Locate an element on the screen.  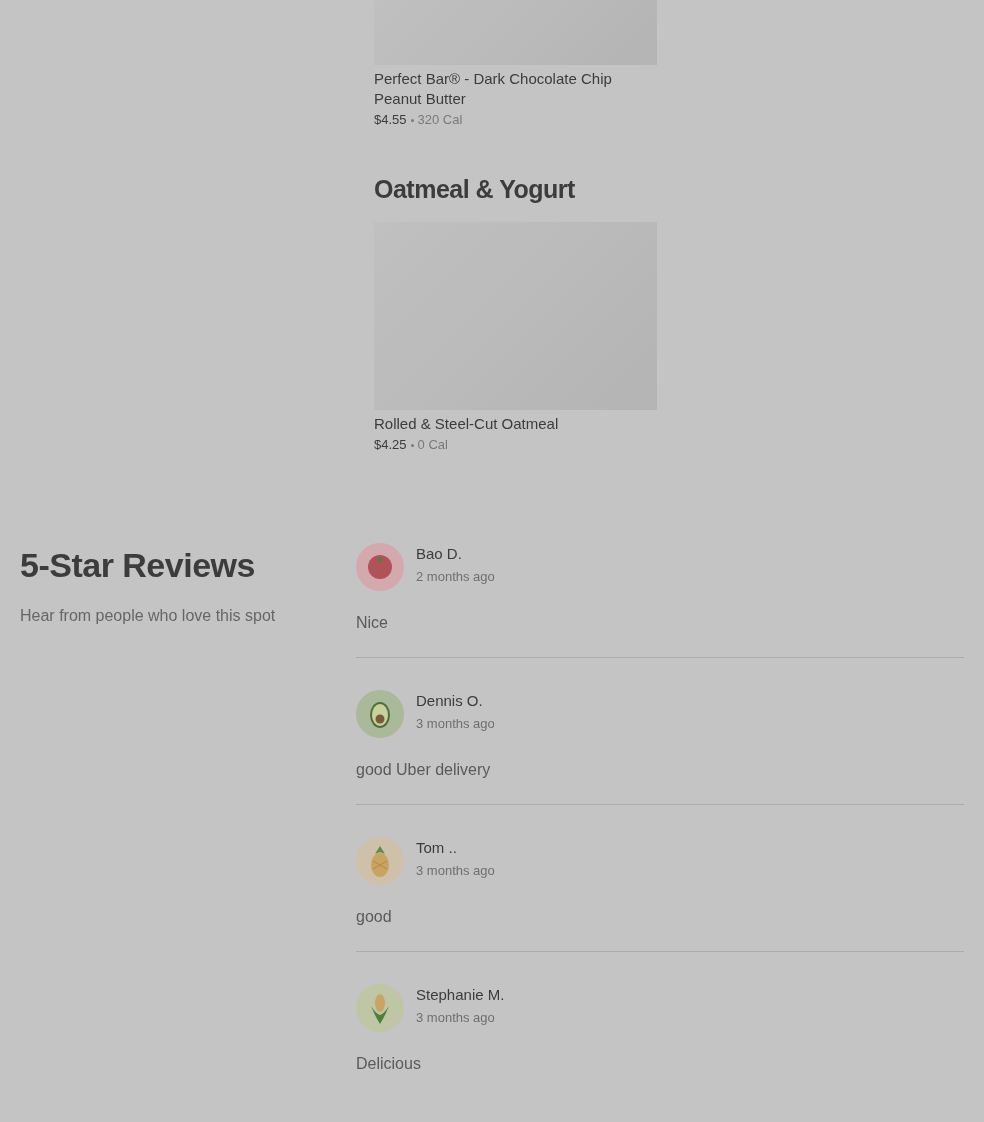
review-text: Nice is located at coordinates (372, 623).